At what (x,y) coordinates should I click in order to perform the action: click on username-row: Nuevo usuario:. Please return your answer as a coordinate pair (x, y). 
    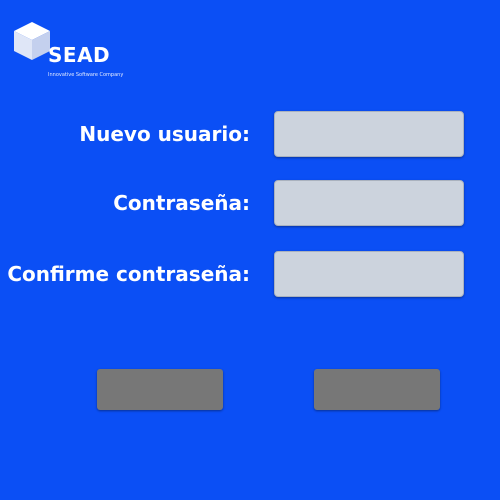
    Looking at the image, I should click on (250, 134).